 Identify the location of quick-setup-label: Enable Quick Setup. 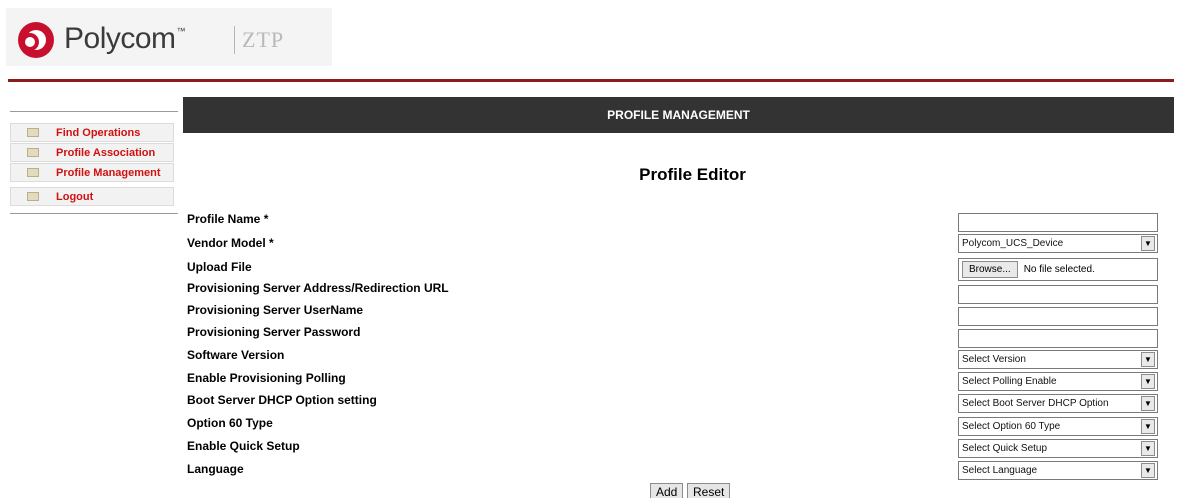
(243, 446).